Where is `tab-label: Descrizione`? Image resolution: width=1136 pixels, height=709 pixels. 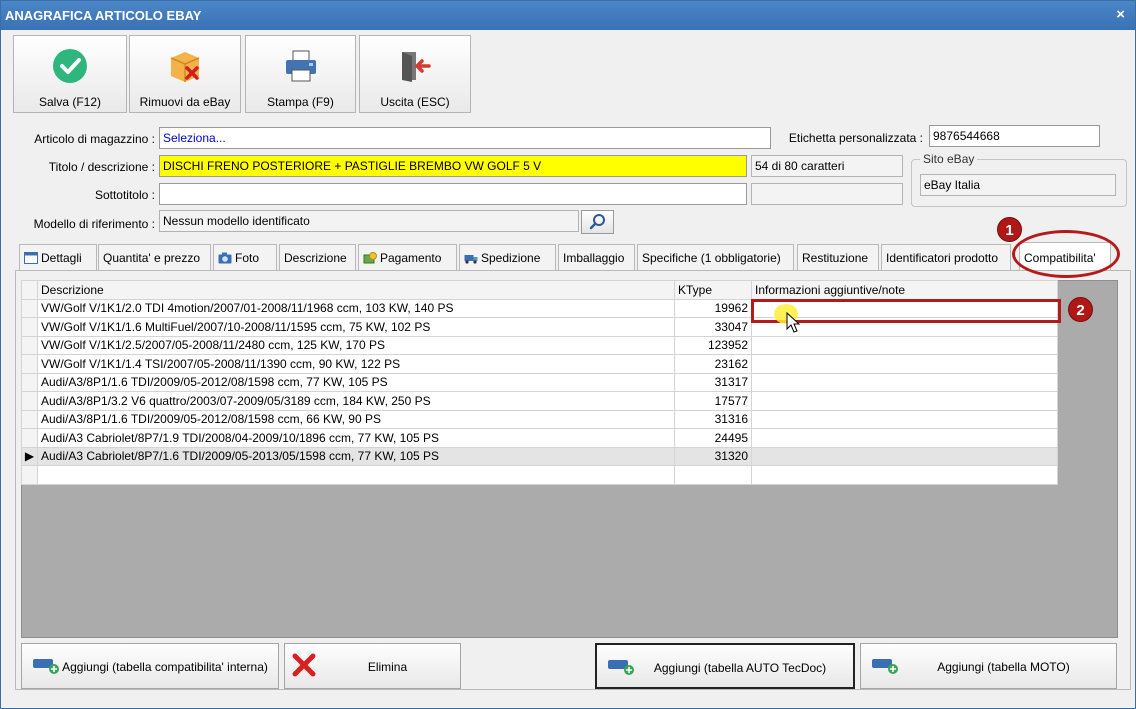 tab-label: Descrizione is located at coordinates (315, 258).